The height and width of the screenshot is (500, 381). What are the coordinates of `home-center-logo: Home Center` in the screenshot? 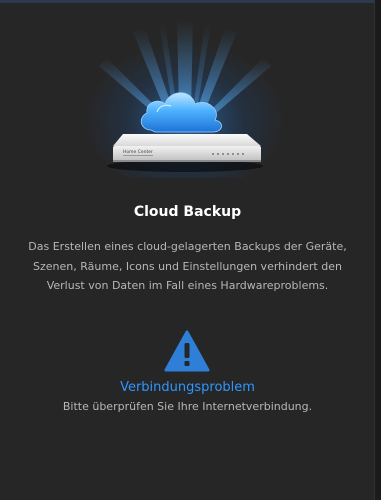 It's located at (138, 152).